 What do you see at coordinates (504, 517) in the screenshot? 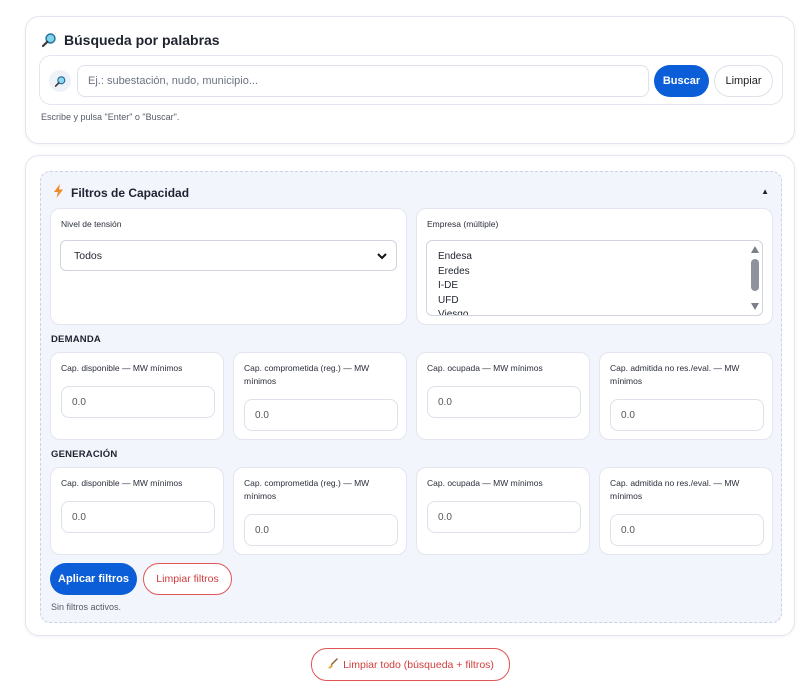
I see `generation-occupied-input` at bounding box center [504, 517].